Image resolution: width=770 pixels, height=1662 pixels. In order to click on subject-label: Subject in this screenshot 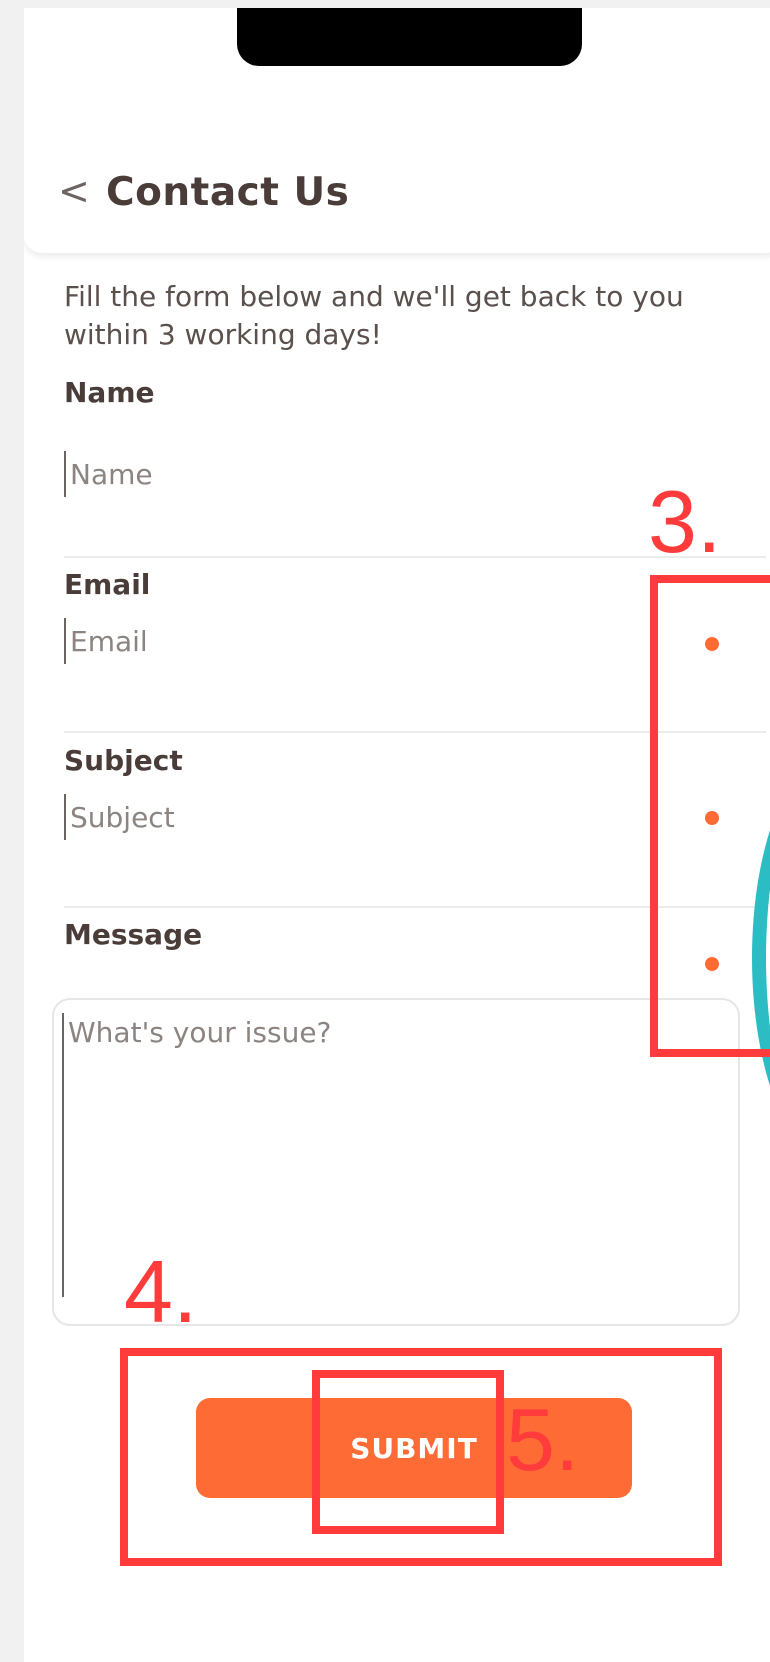, I will do `click(123, 760)`.